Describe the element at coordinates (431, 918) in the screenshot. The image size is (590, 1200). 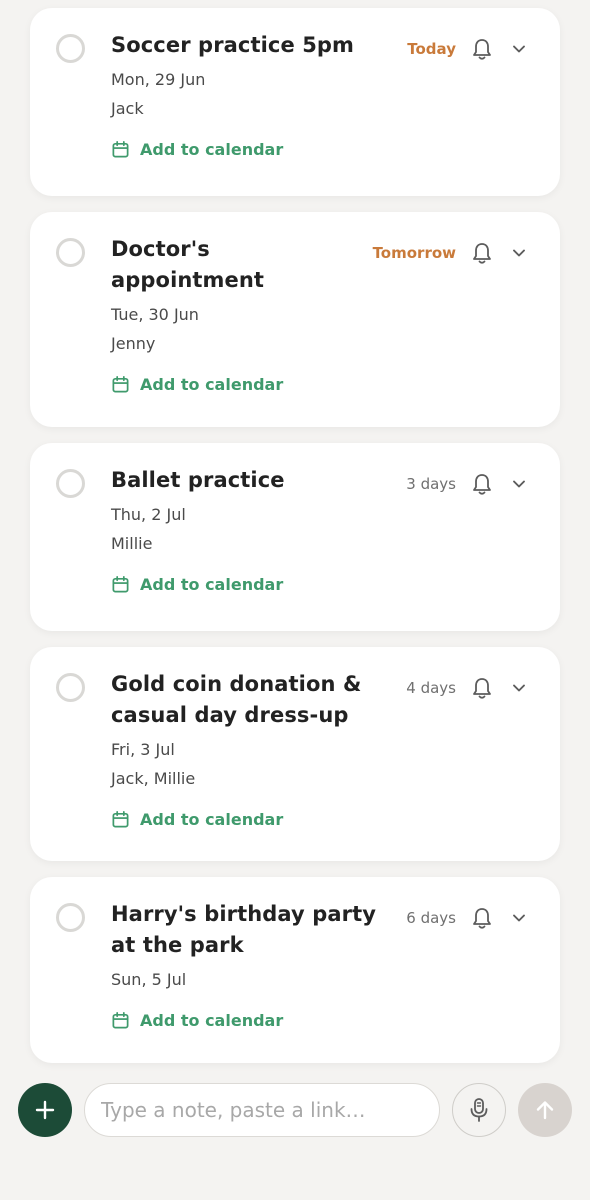
I see `due-badge: 6 days` at that location.